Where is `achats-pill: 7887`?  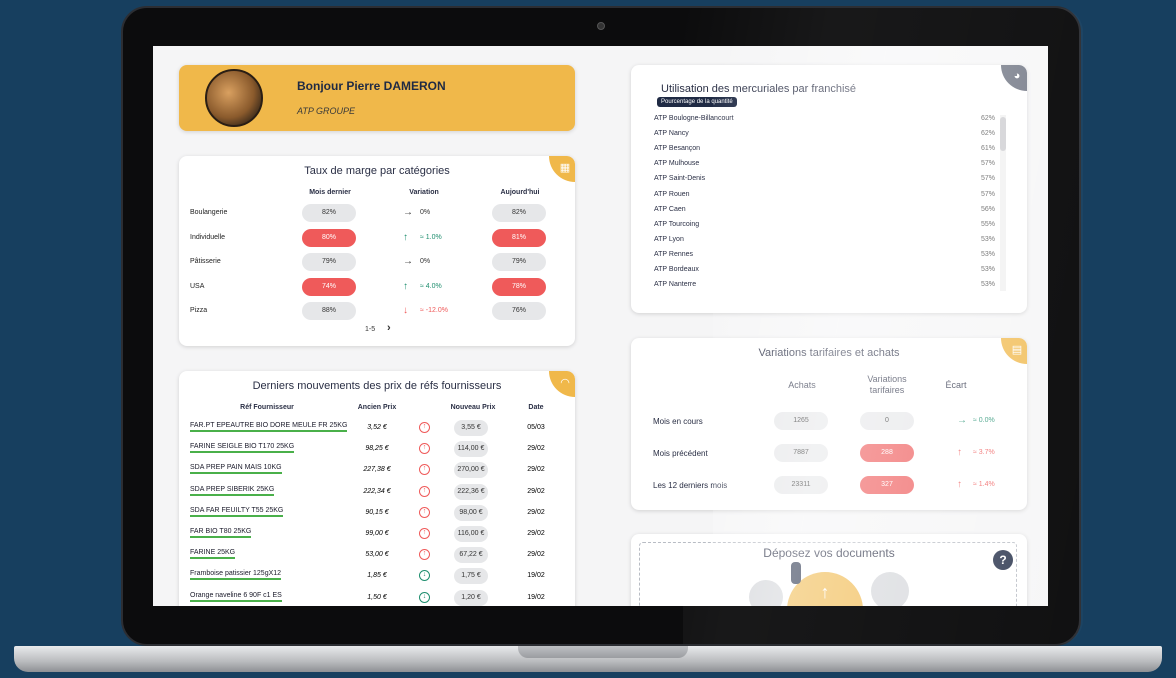
achats-pill: 7887 is located at coordinates (801, 453).